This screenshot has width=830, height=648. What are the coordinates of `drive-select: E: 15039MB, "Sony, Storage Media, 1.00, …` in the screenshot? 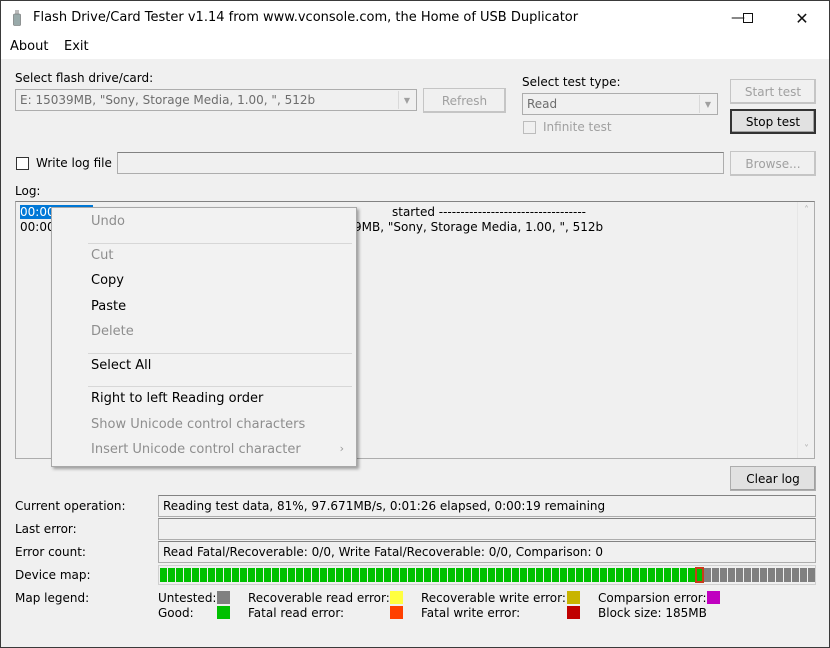 It's located at (216, 100).